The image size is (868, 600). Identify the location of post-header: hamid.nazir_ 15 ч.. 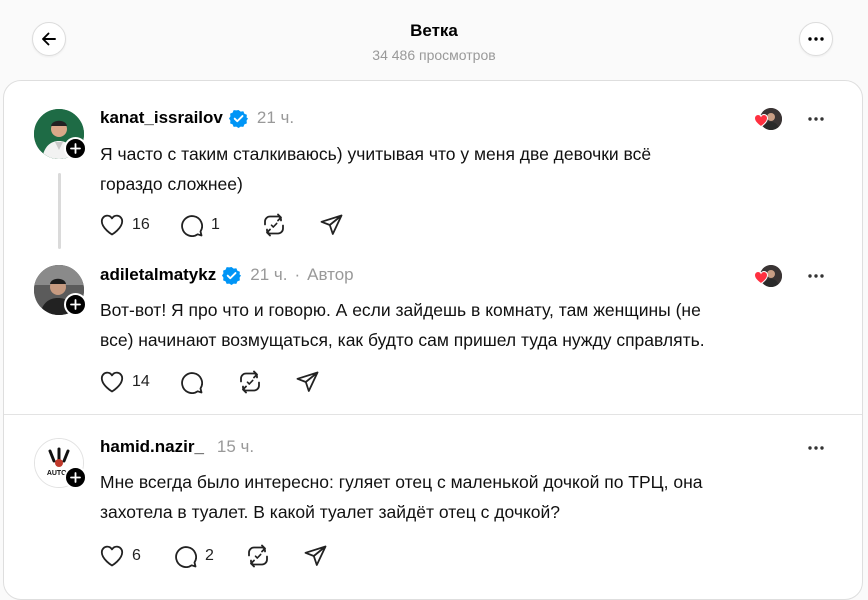
(177, 447).